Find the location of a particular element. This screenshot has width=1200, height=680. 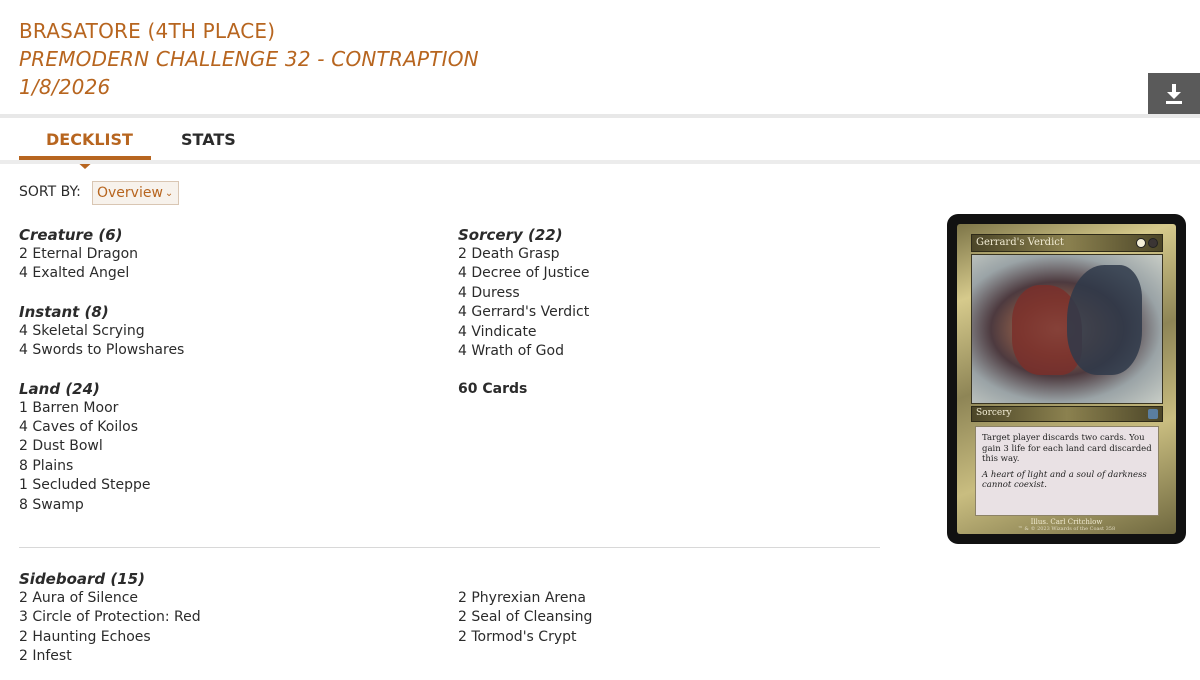

card-entry: 8 Swamp is located at coordinates (229, 505).